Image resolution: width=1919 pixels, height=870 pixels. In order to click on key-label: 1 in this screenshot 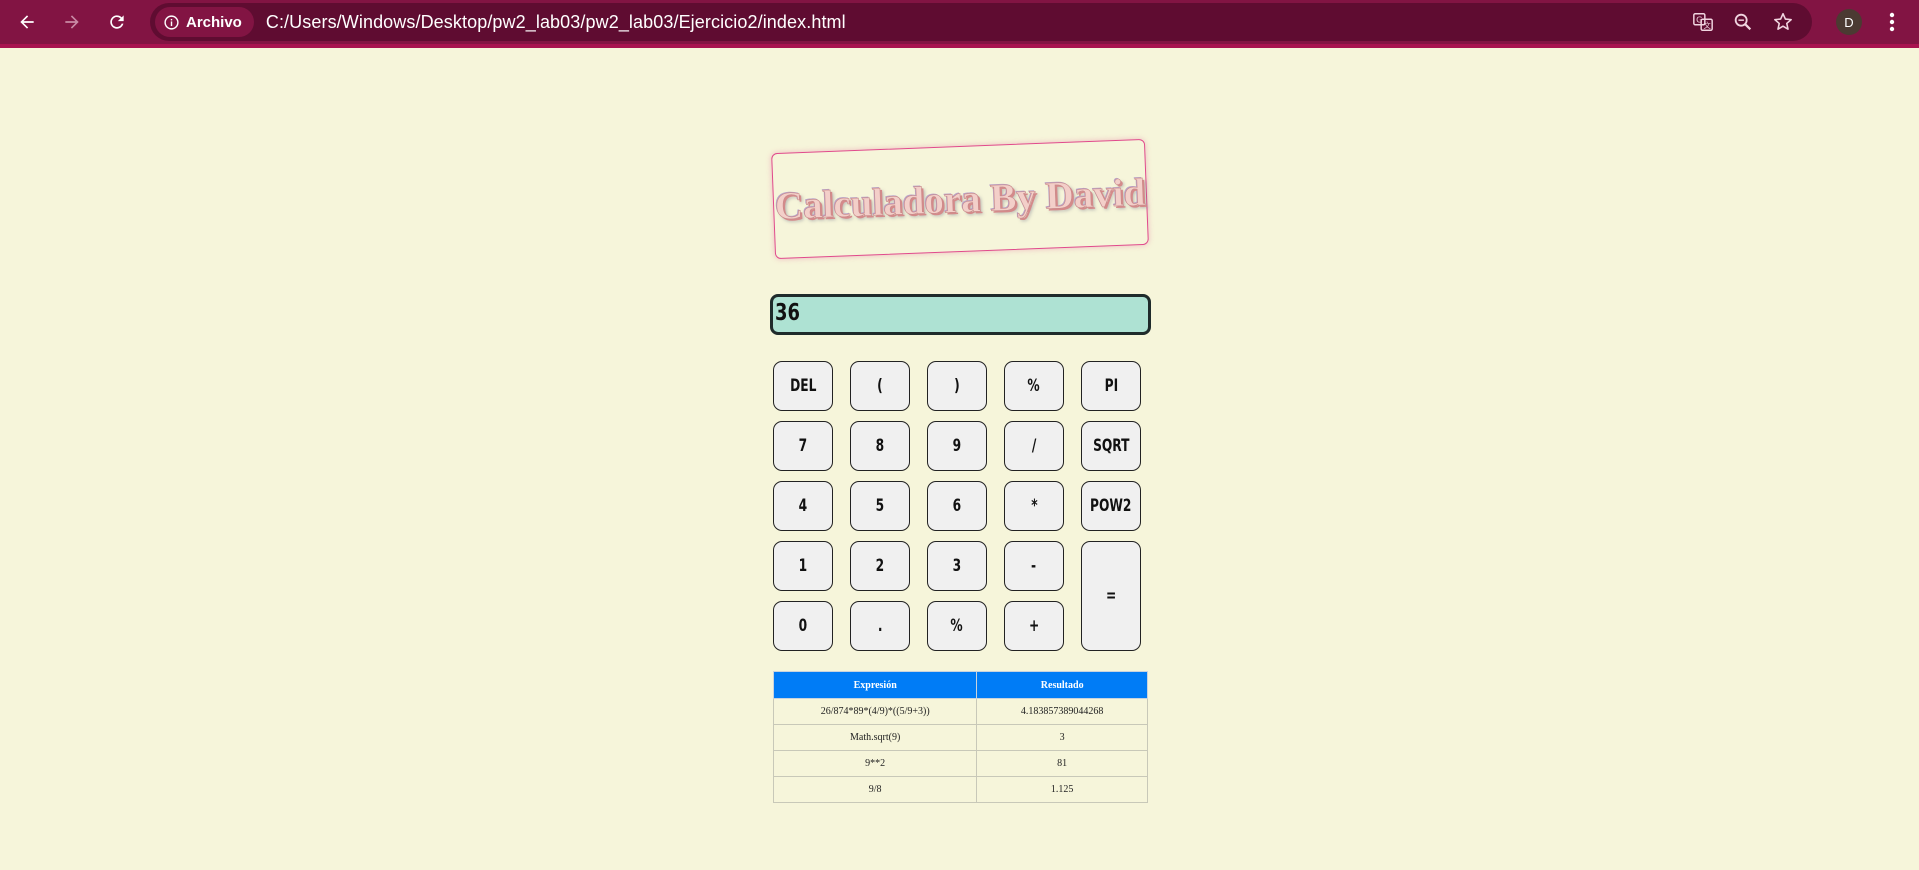, I will do `click(803, 566)`.